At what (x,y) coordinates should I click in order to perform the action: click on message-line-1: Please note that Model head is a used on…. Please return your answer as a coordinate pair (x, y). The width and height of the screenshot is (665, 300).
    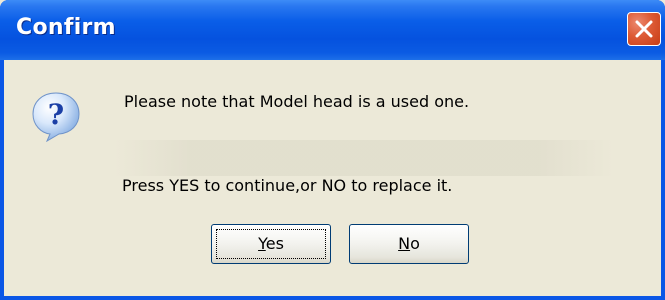
    Looking at the image, I should click on (297, 101).